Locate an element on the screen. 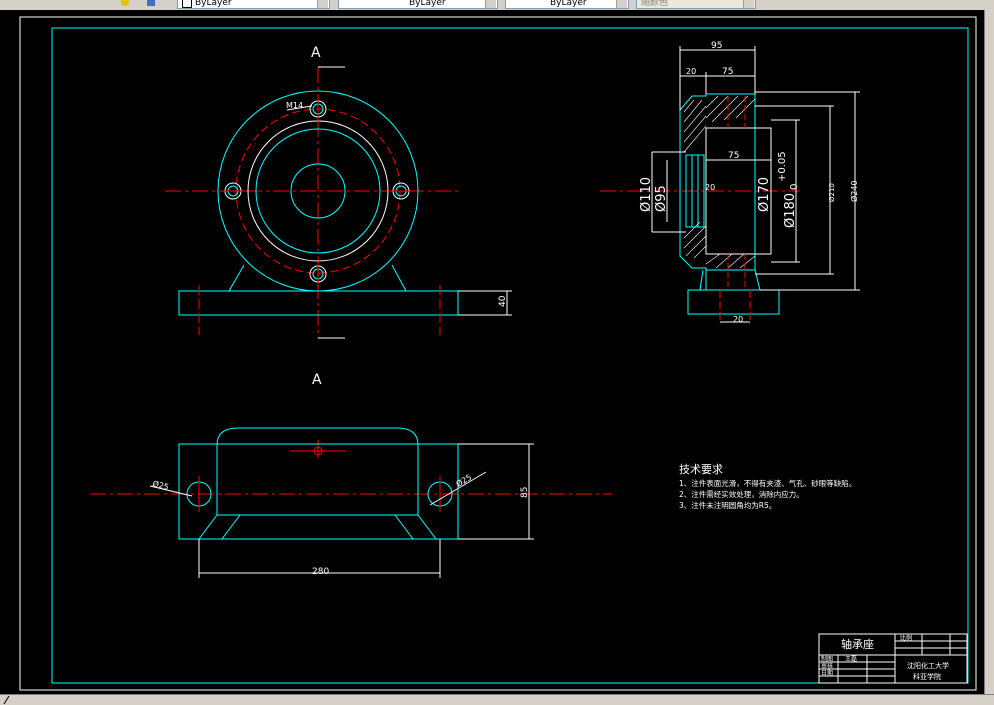 Image resolution: width=994 pixels, height=705 pixels. tech-req-item-1: 1、注件表面光滑，不得有夹渣、气孔、砂眼等缺陷。 is located at coordinates (767, 483).